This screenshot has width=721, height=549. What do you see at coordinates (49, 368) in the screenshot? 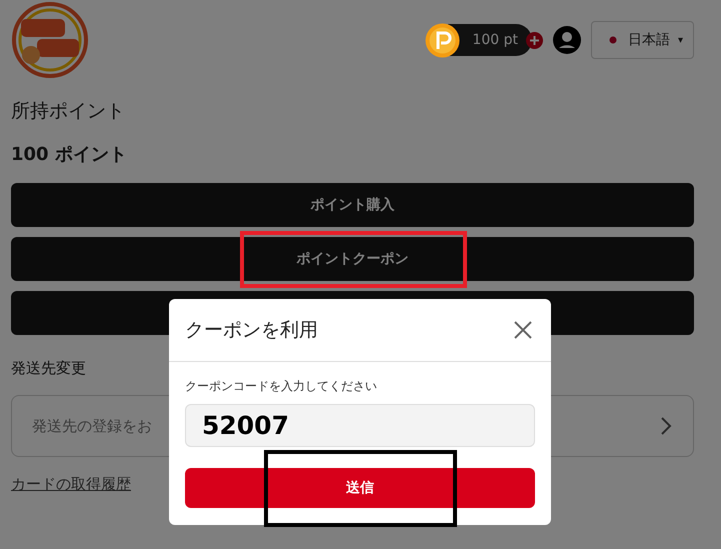
I see `section-title: 発送先変更` at bounding box center [49, 368].